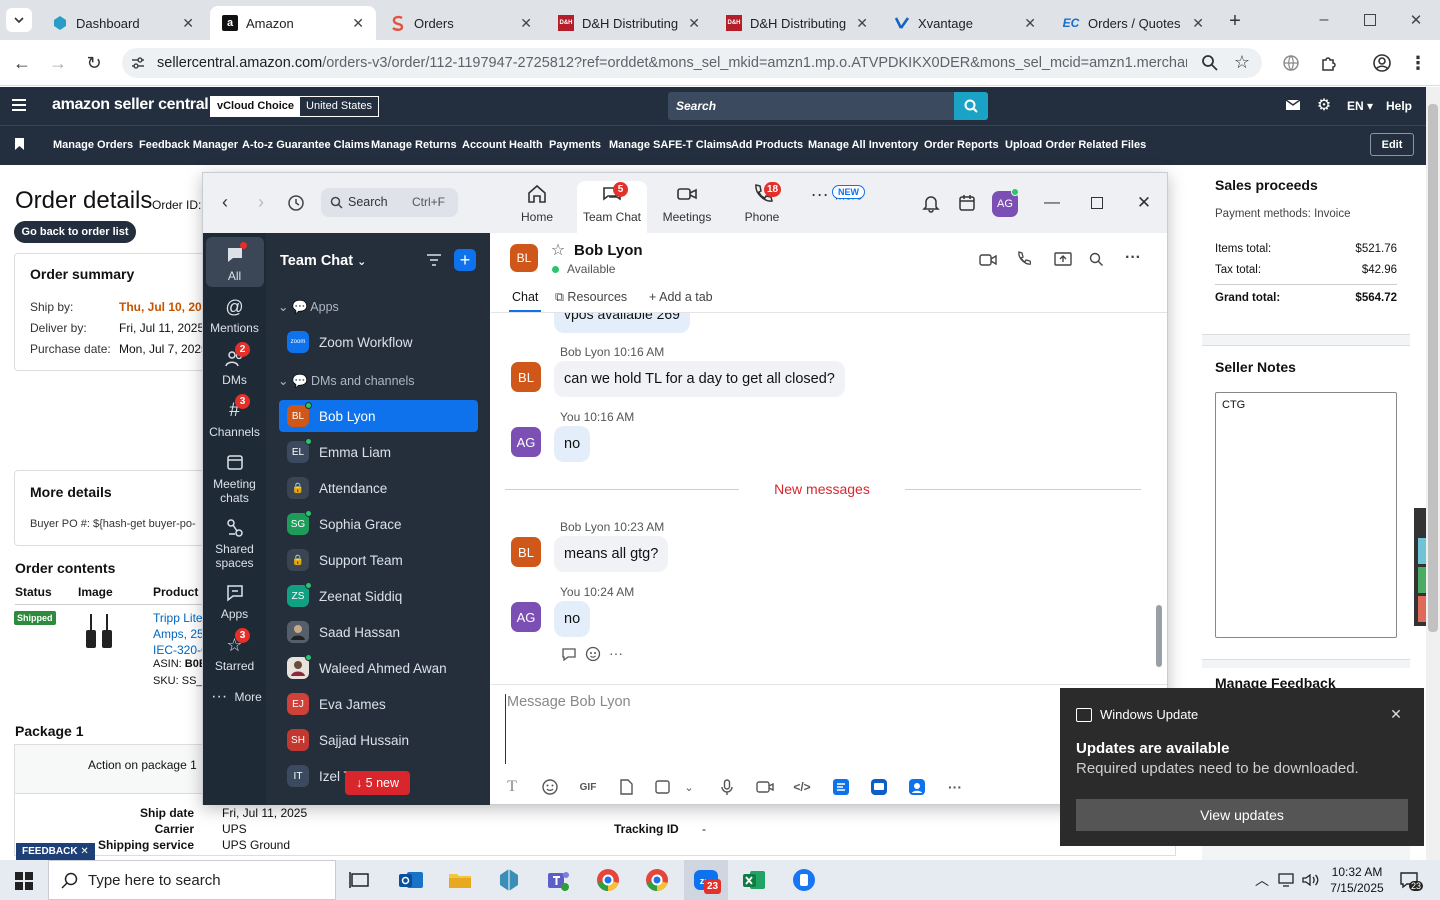  Describe the element at coordinates (234, 698) in the screenshot. I see `rail-more: ··· More` at that location.